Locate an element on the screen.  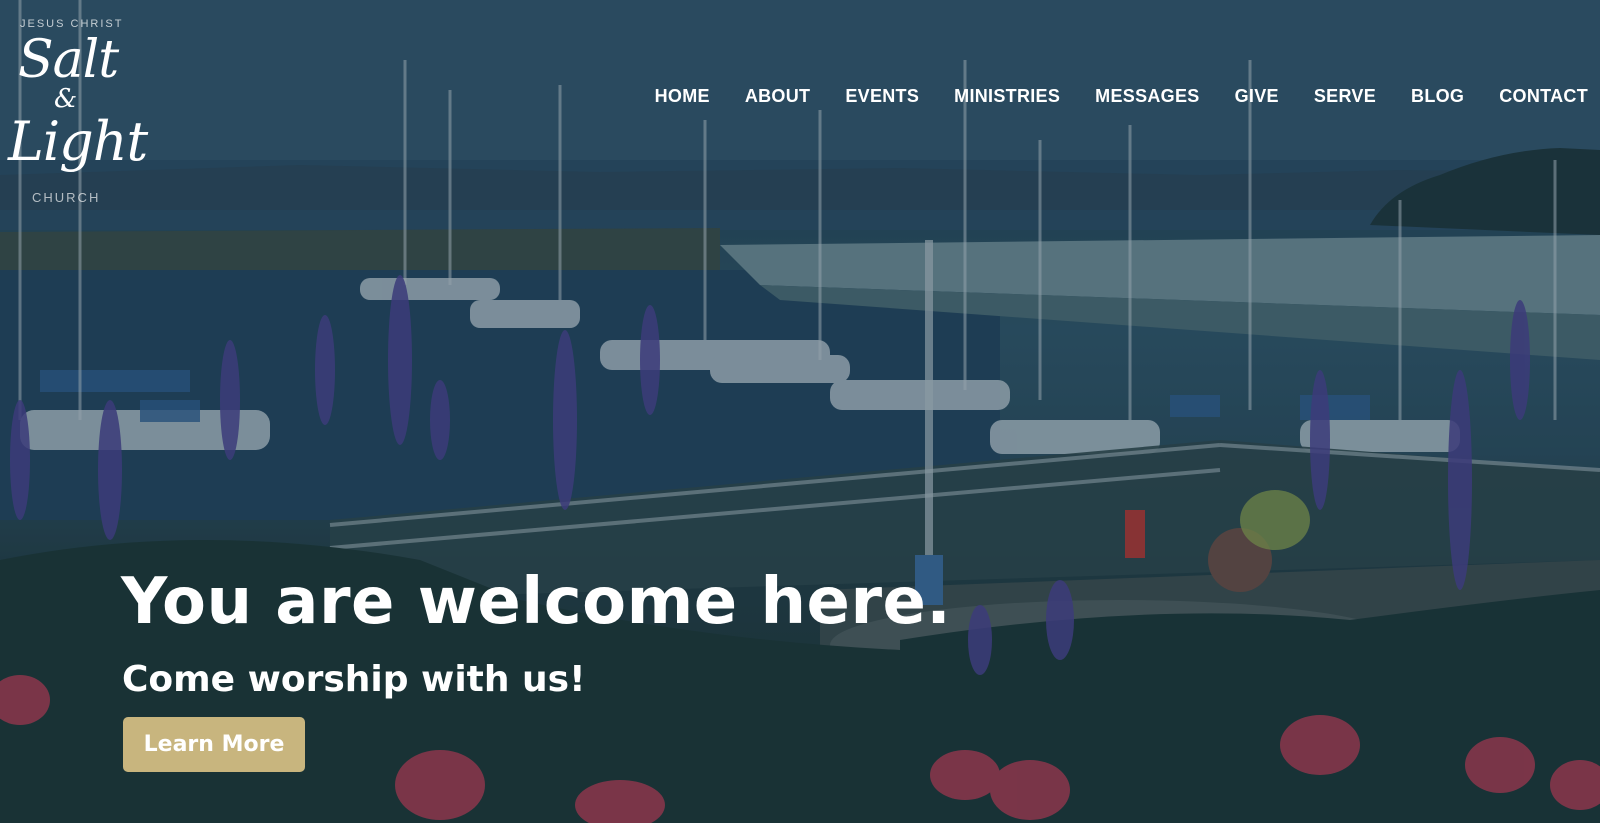
logo-subtitle: CHURCH is located at coordinates (66, 197).